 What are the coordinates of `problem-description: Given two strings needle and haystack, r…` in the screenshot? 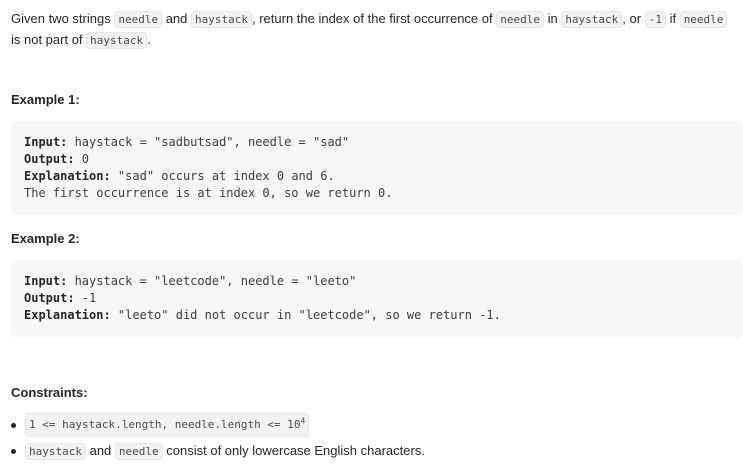 It's located at (373, 30).